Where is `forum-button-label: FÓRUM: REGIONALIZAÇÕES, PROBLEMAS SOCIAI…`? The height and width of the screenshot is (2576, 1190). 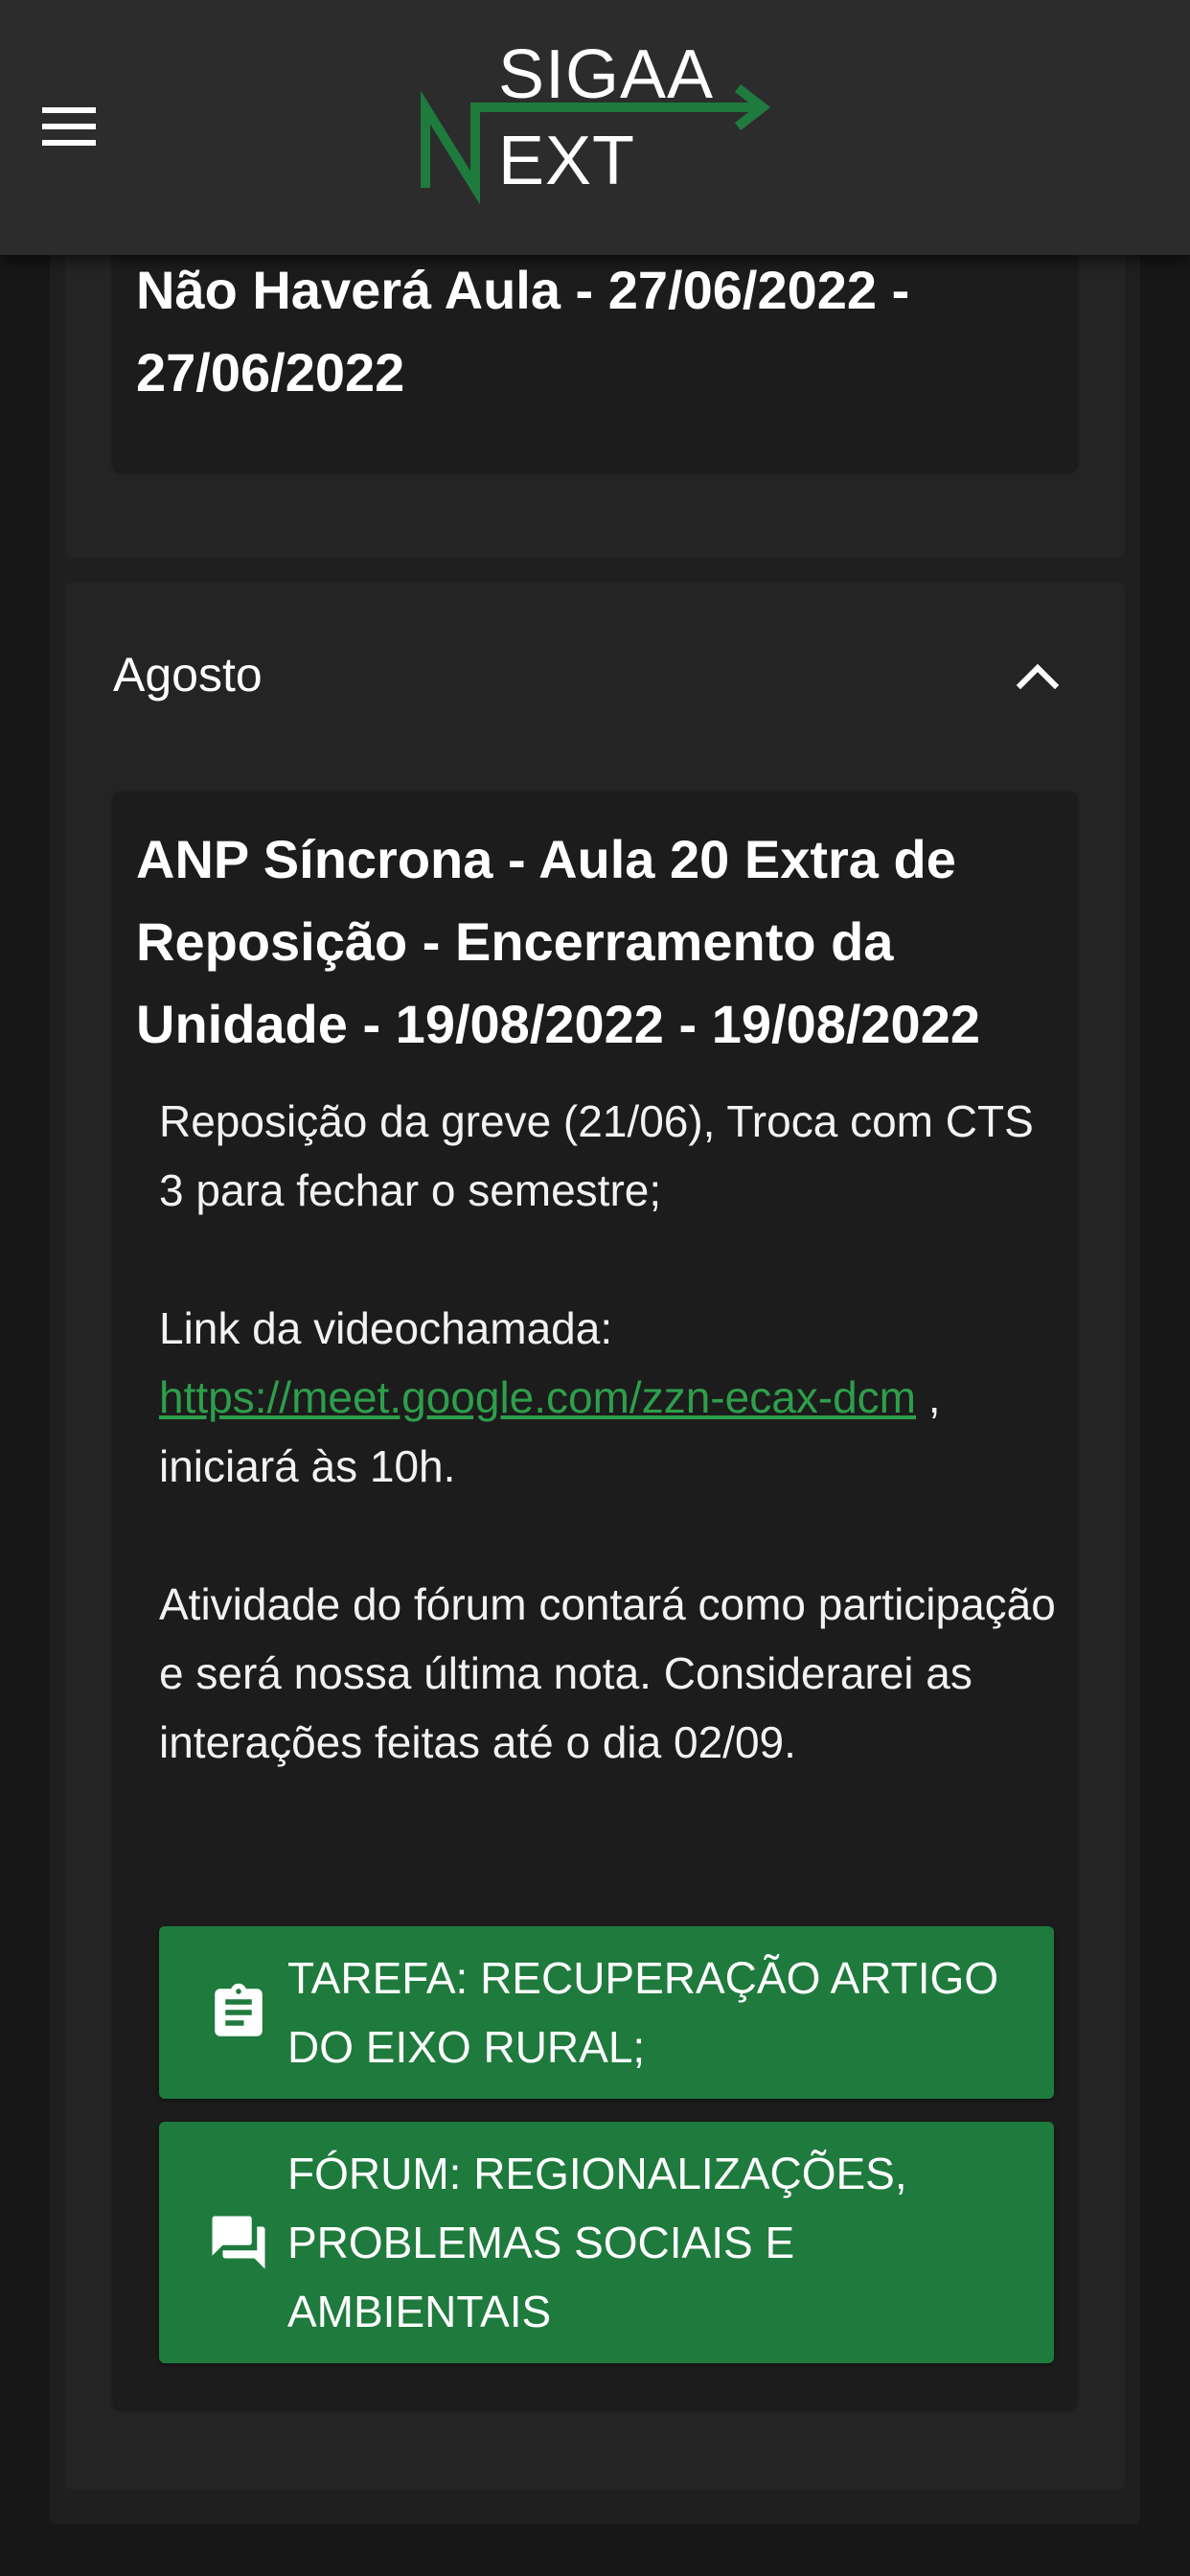
forum-button-label: FÓRUM: REGIONALIZAÇÕES, PROBLEMAS SOCIAI… is located at coordinates (597, 2242).